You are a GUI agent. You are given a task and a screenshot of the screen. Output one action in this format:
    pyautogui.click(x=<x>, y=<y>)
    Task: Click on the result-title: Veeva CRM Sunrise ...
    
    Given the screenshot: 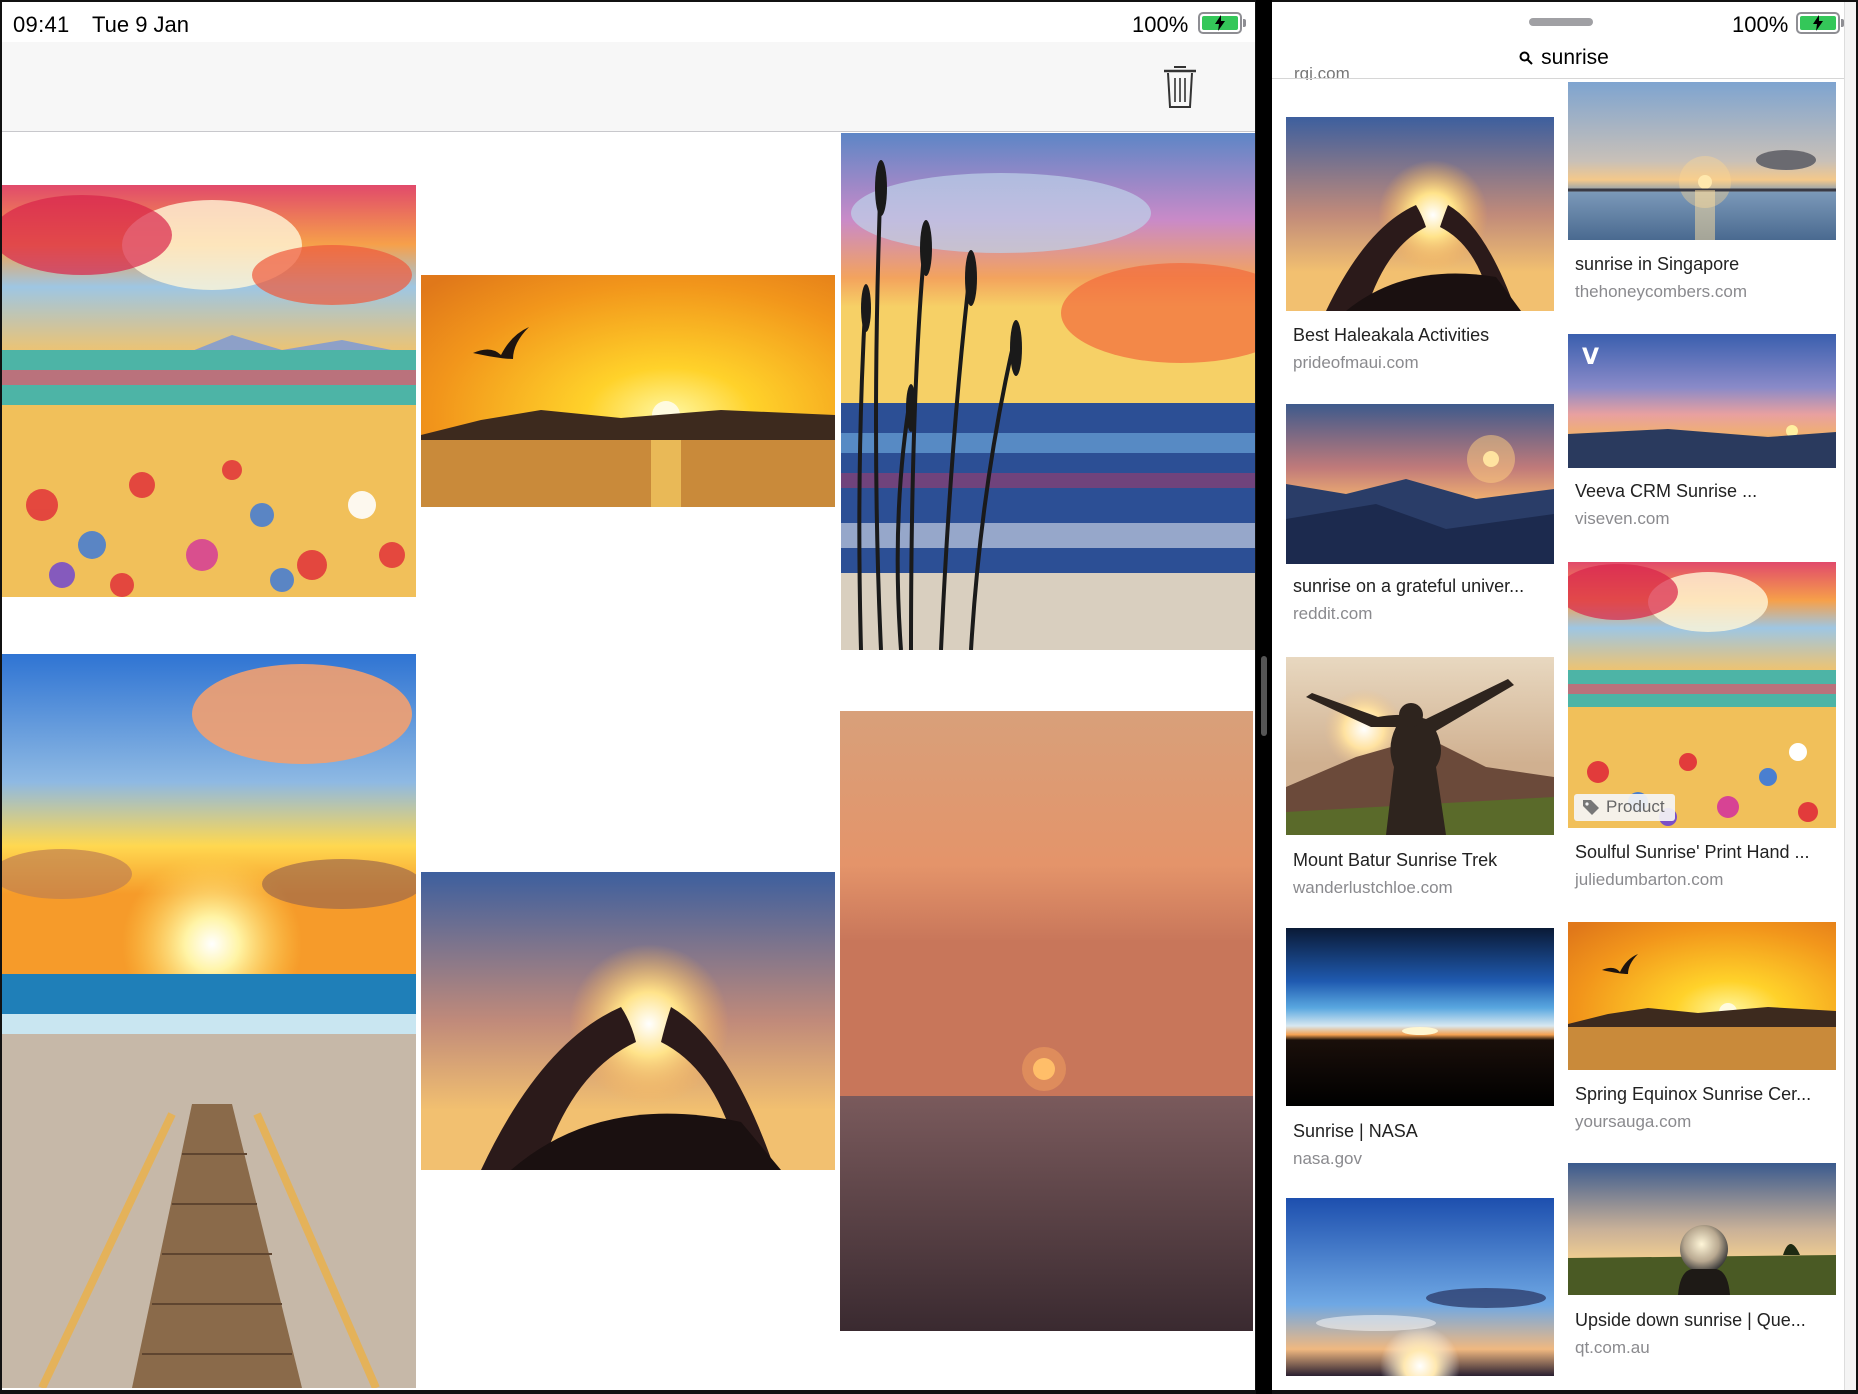 What is the action you would take?
    pyautogui.click(x=1666, y=491)
    